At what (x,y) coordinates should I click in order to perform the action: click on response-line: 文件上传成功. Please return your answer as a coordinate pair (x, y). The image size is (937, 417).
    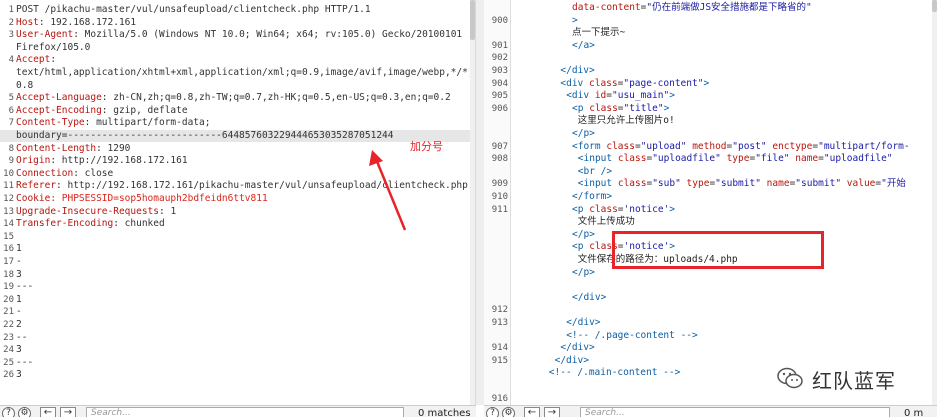
    Looking at the image, I should click on (710, 222).